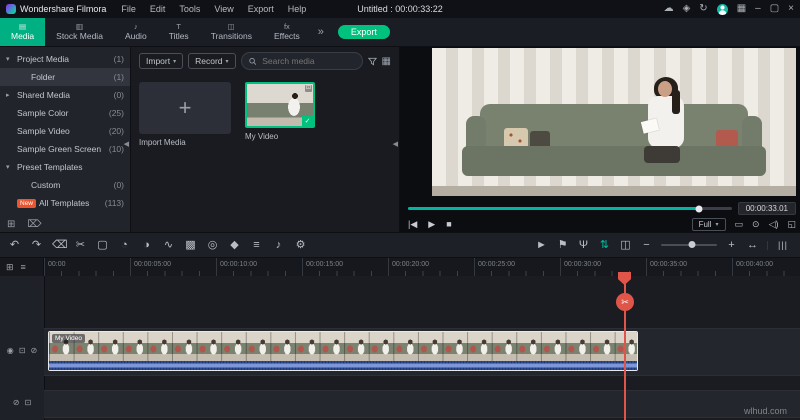 The height and width of the screenshot is (420, 800). I want to click on snapshot-icon: ⊙, so click(756, 224).